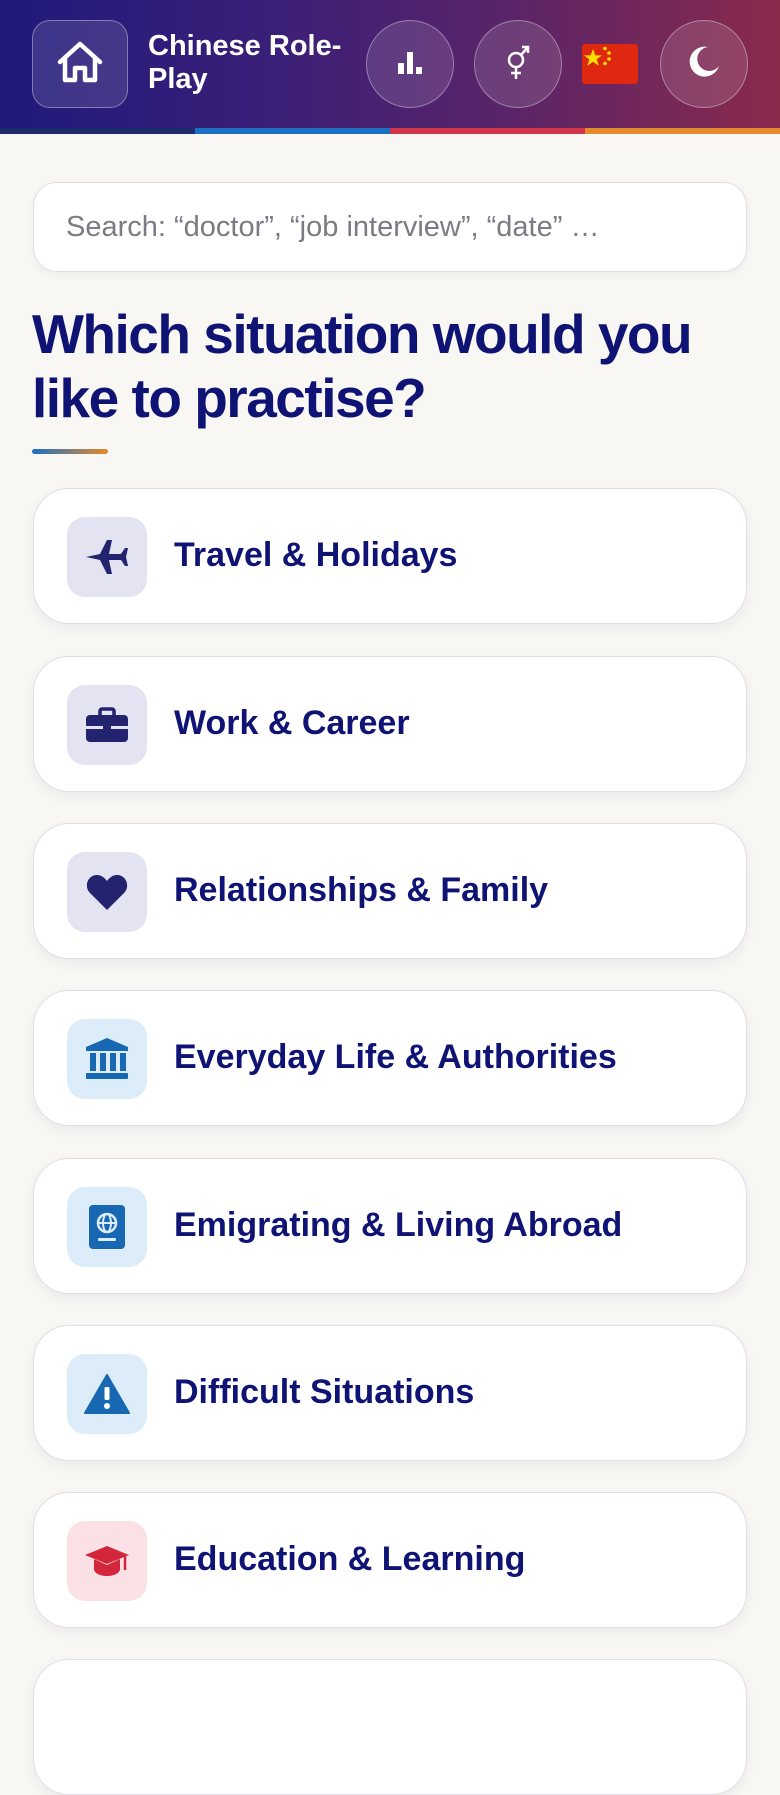 This screenshot has height=1795, width=780. What do you see at coordinates (390, 1727) in the screenshot?
I see `category-card-partial` at bounding box center [390, 1727].